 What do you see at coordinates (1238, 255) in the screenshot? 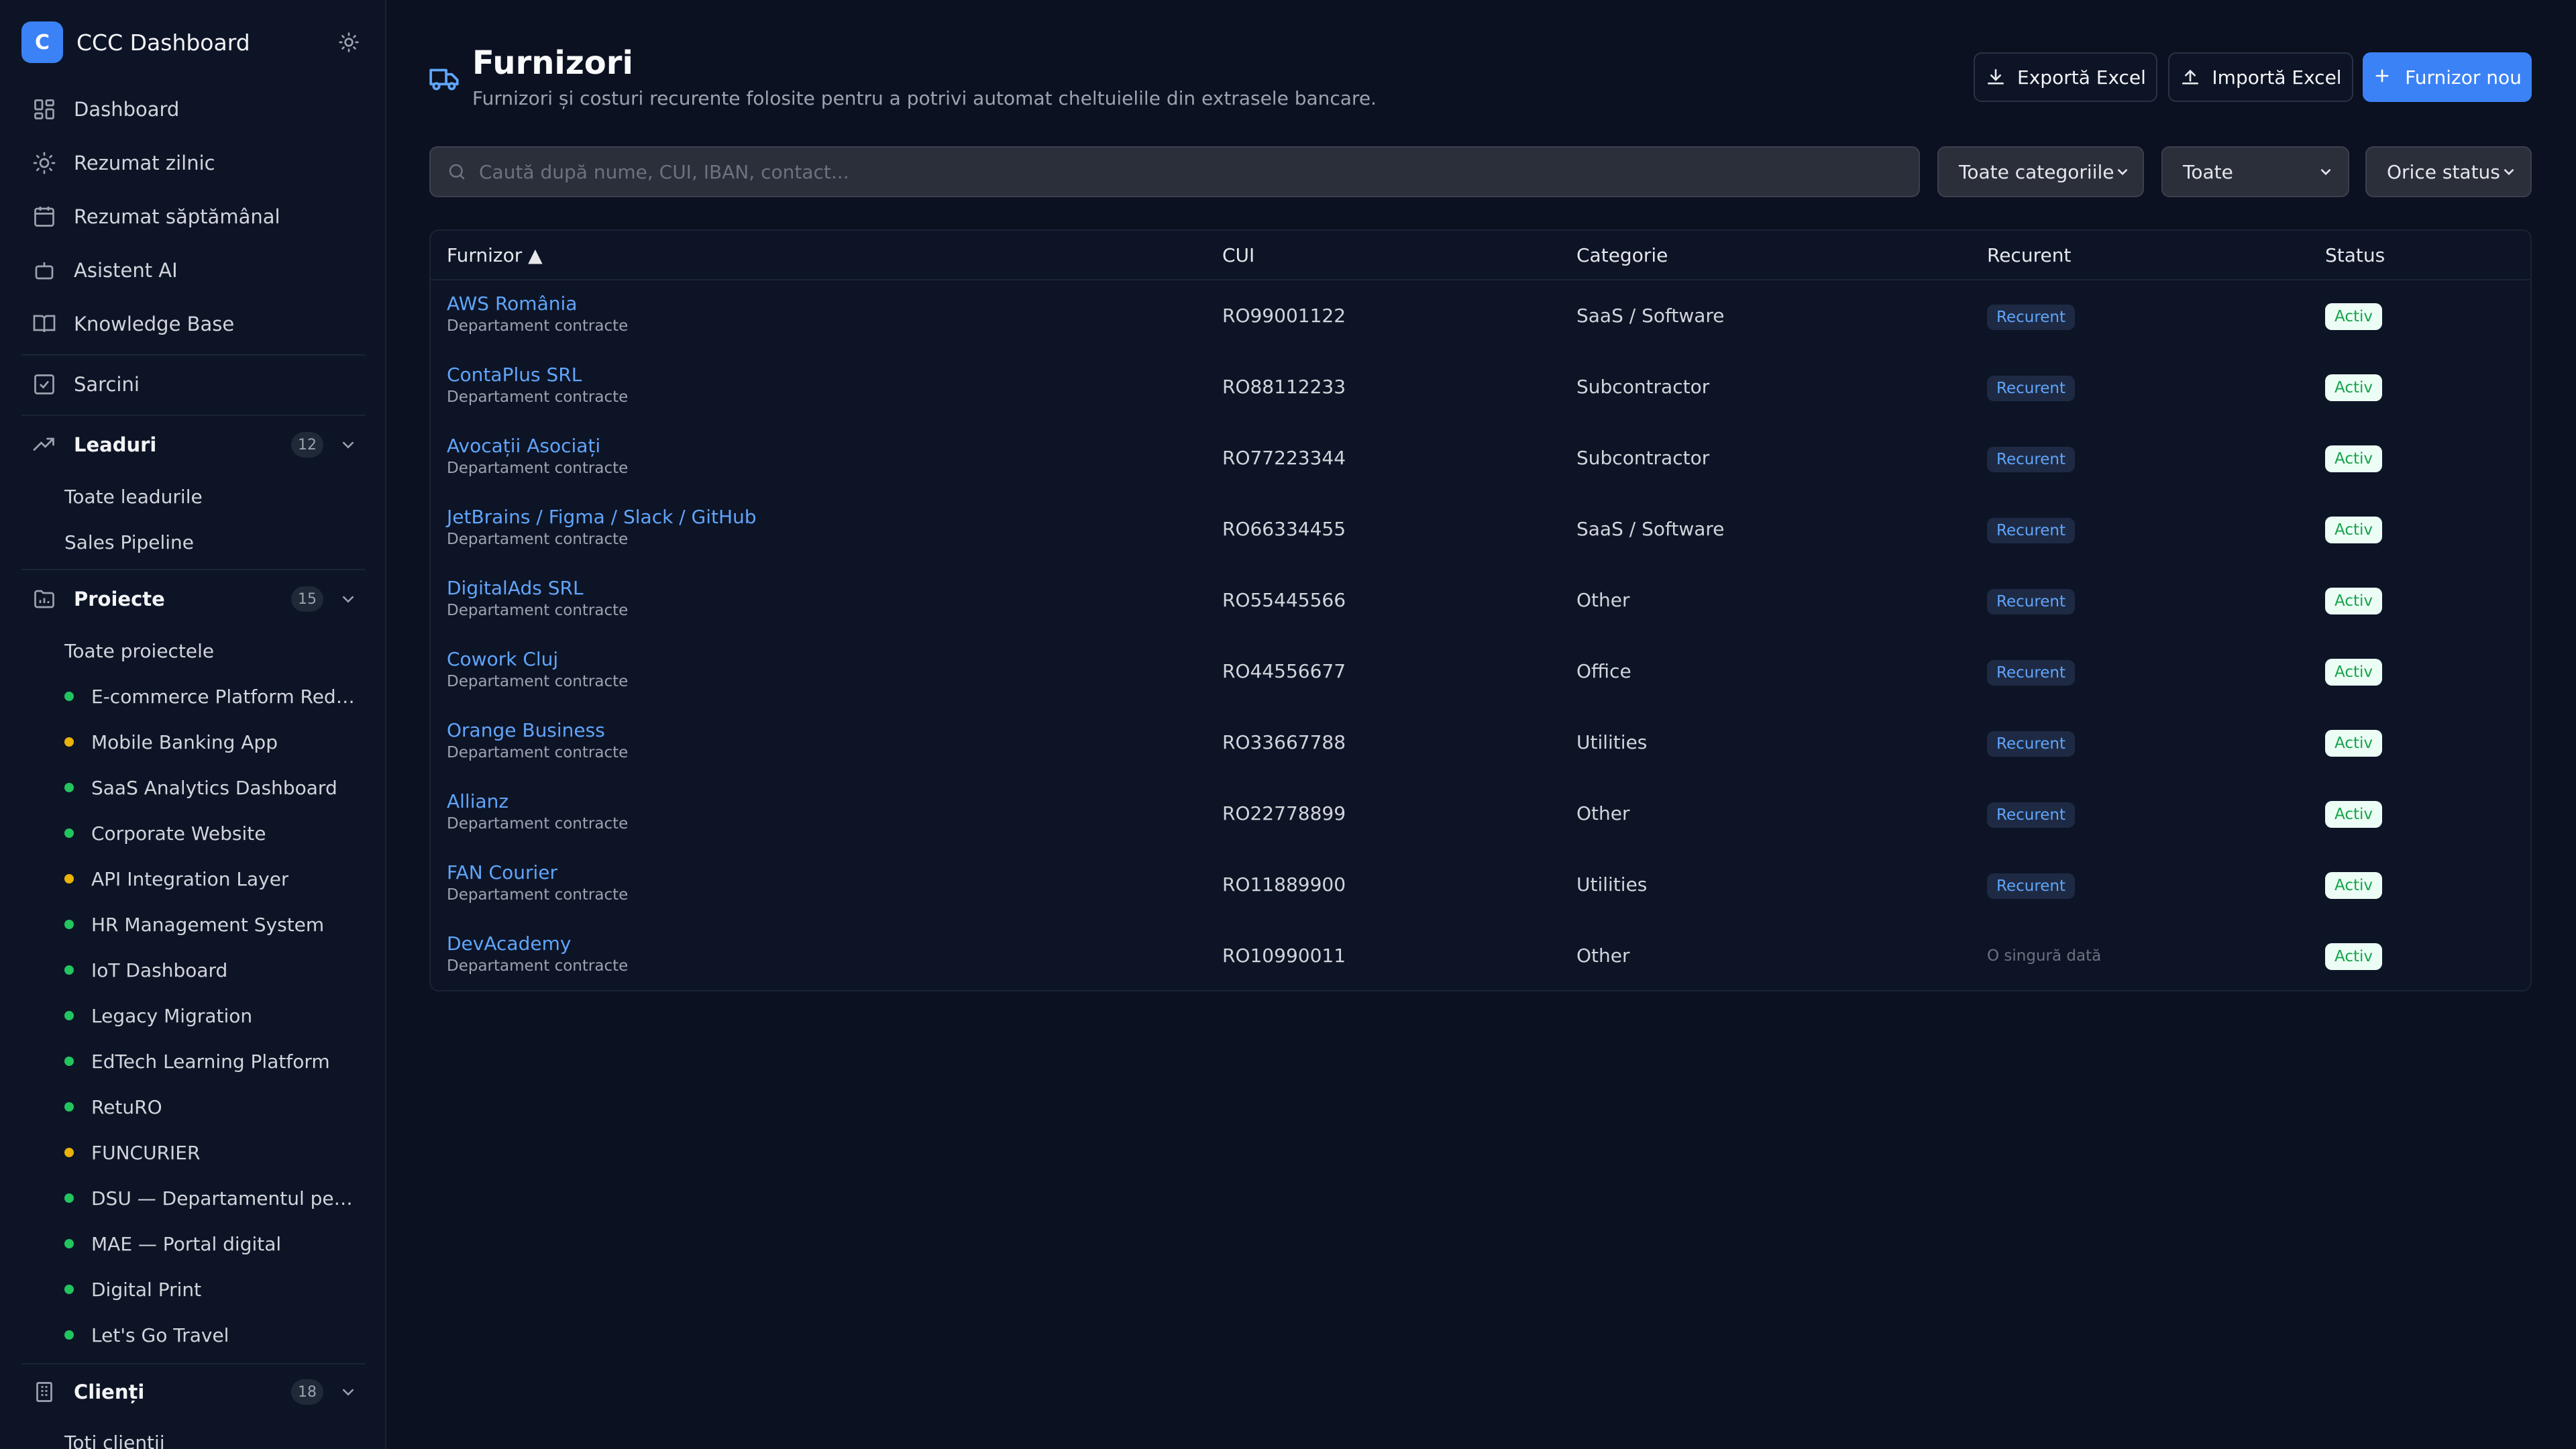
I see `column-header-cui: CUI` at bounding box center [1238, 255].